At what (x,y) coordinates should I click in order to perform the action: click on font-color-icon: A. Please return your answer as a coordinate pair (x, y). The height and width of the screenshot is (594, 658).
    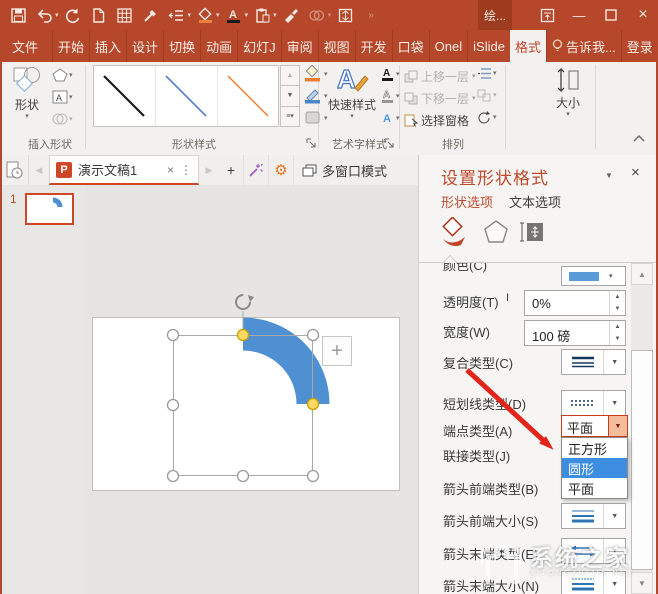
    Looking at the image, I should click on (234, 15).